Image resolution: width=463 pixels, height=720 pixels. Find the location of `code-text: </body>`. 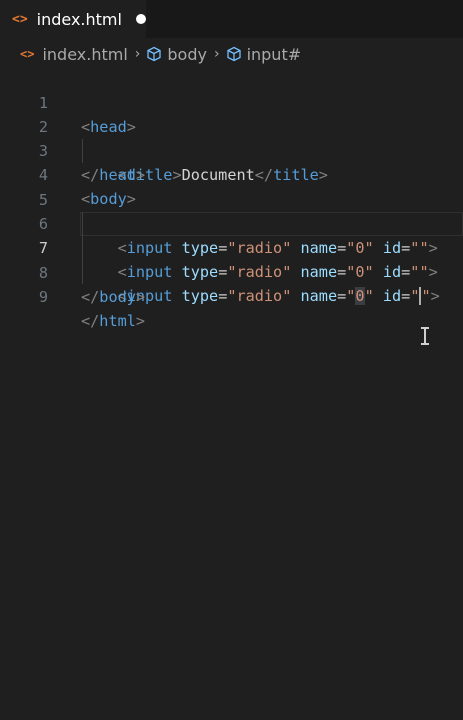

code-text: </body> is located at coordinates (113, 297).